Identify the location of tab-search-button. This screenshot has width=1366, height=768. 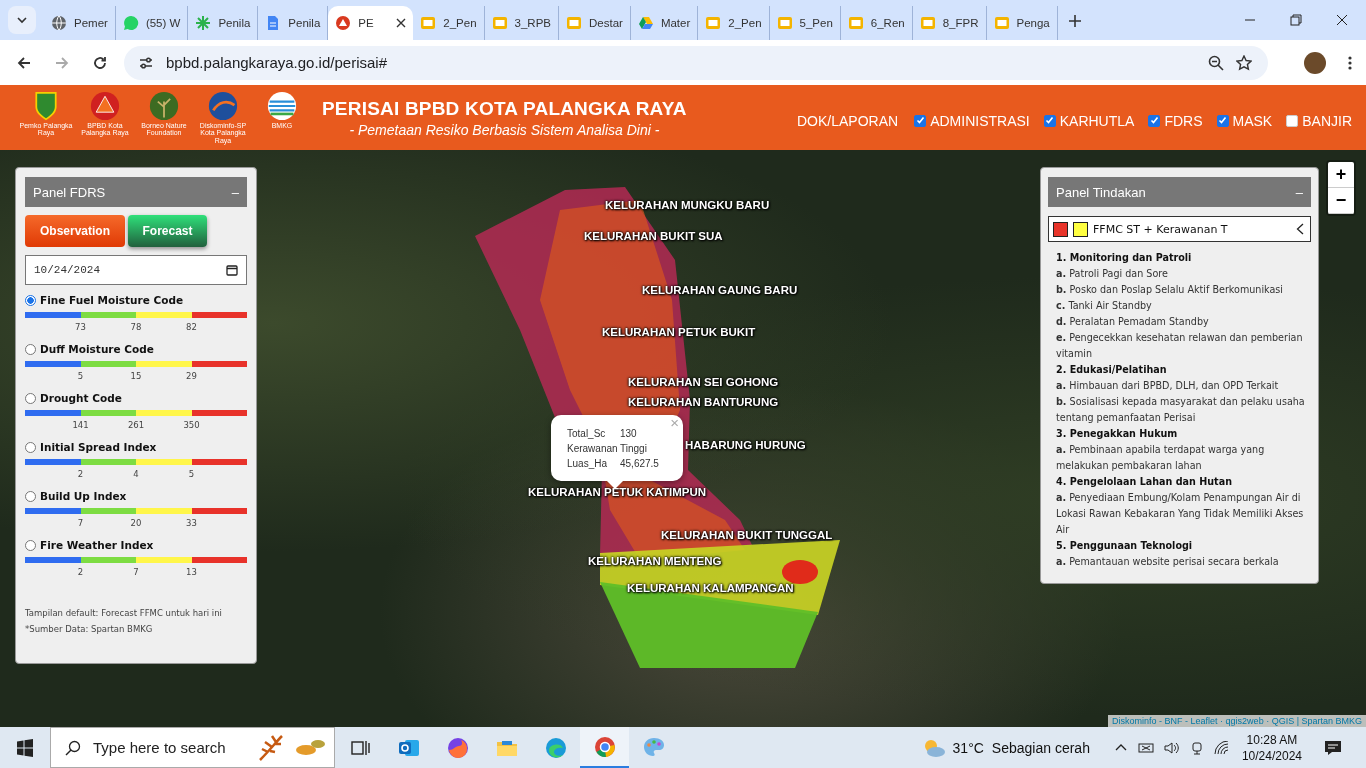
(22, 20).